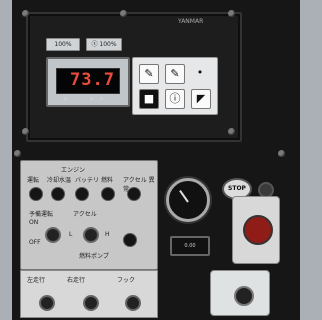 This screenshot has width=322, height=320. What do you see at coordinates (175, 86) in the screenshot?
I see `keypad: ✎ ✎ • ■ ⓘ ◤` at bounding box center [175, 86].